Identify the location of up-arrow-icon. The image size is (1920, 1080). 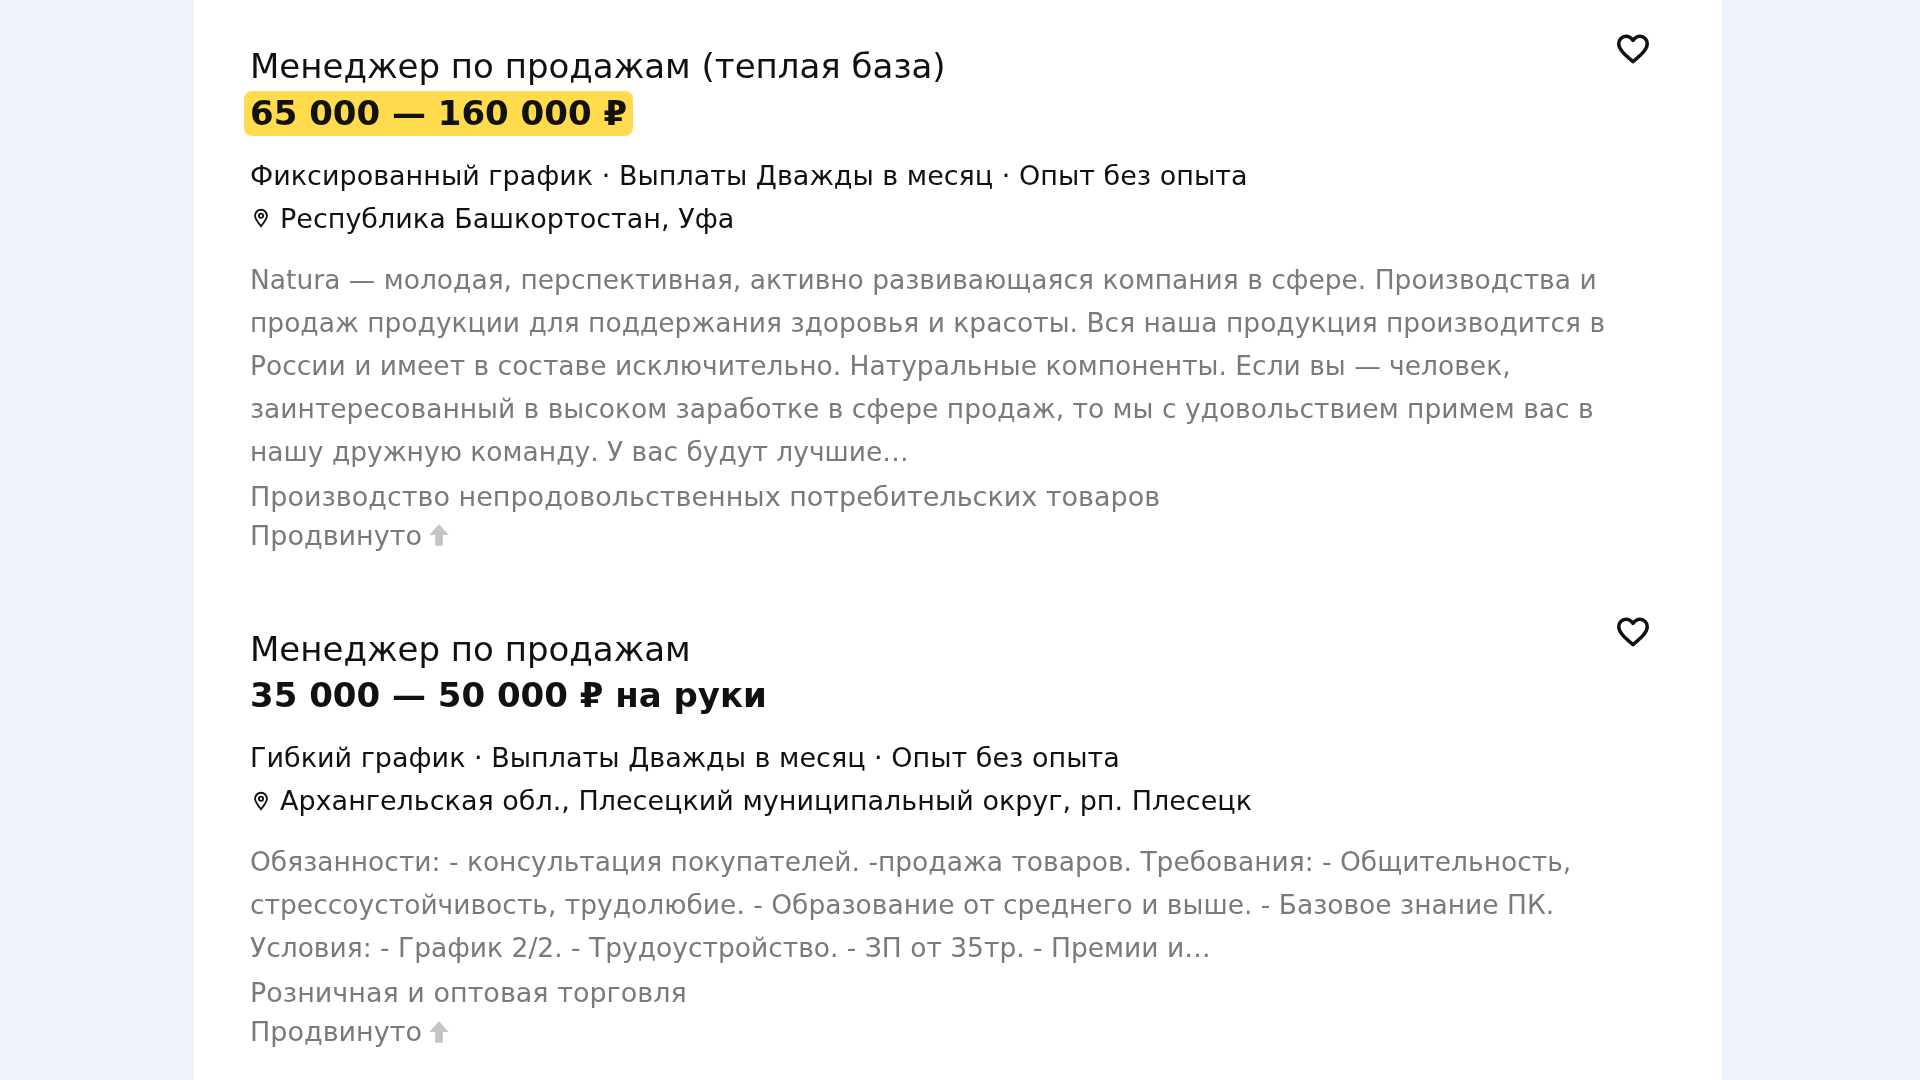
(438, 535).